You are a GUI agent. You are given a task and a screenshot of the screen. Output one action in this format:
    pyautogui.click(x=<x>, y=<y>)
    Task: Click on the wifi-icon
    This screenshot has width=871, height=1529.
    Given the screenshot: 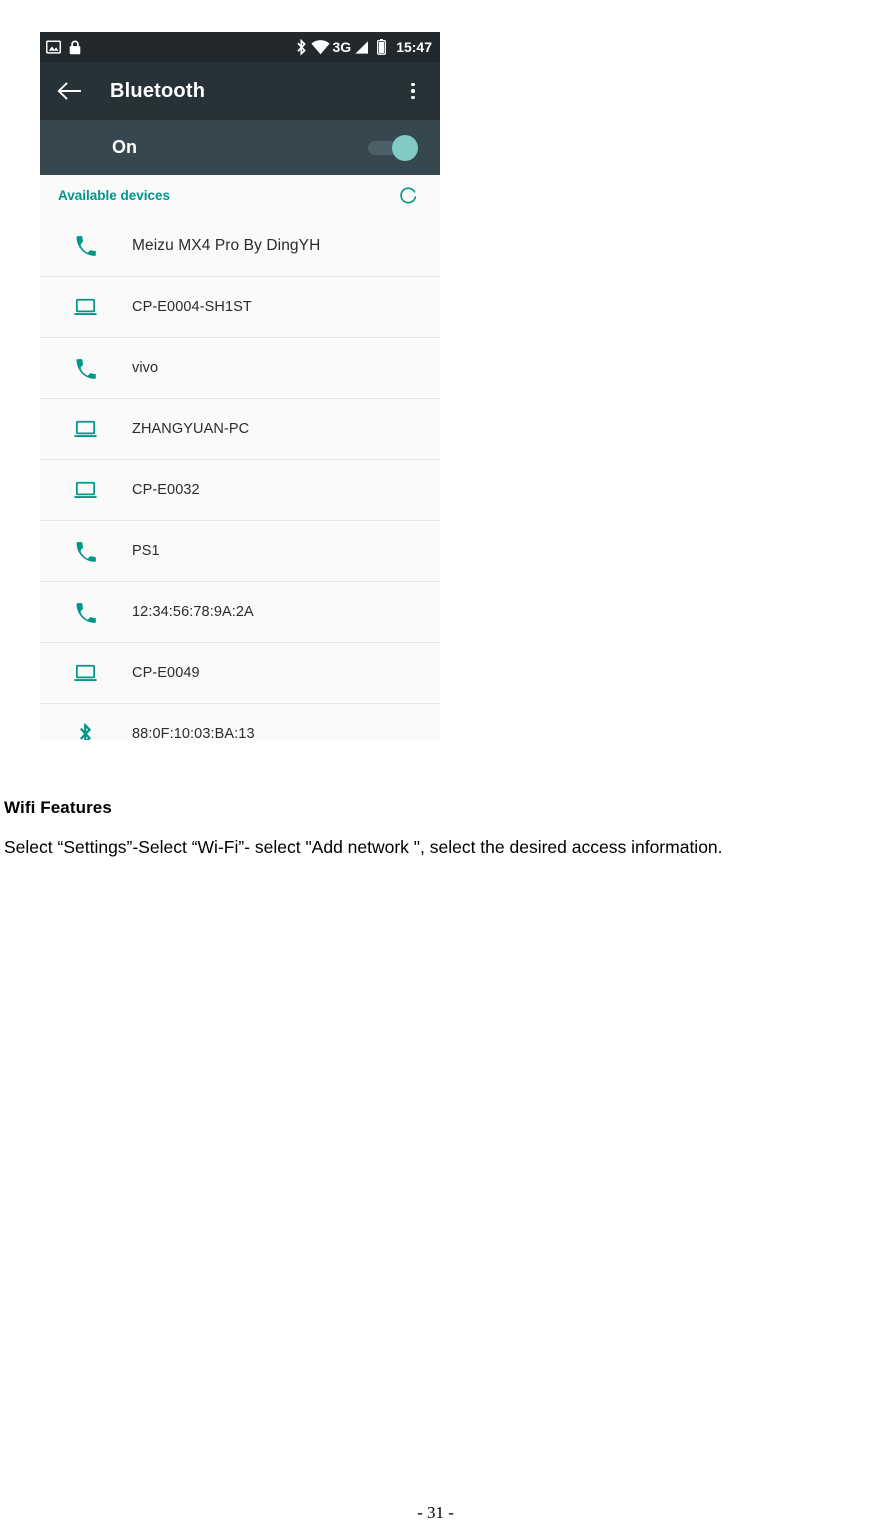 What is the action you would take?
    pyautogui.click(x=320, y=47)
    